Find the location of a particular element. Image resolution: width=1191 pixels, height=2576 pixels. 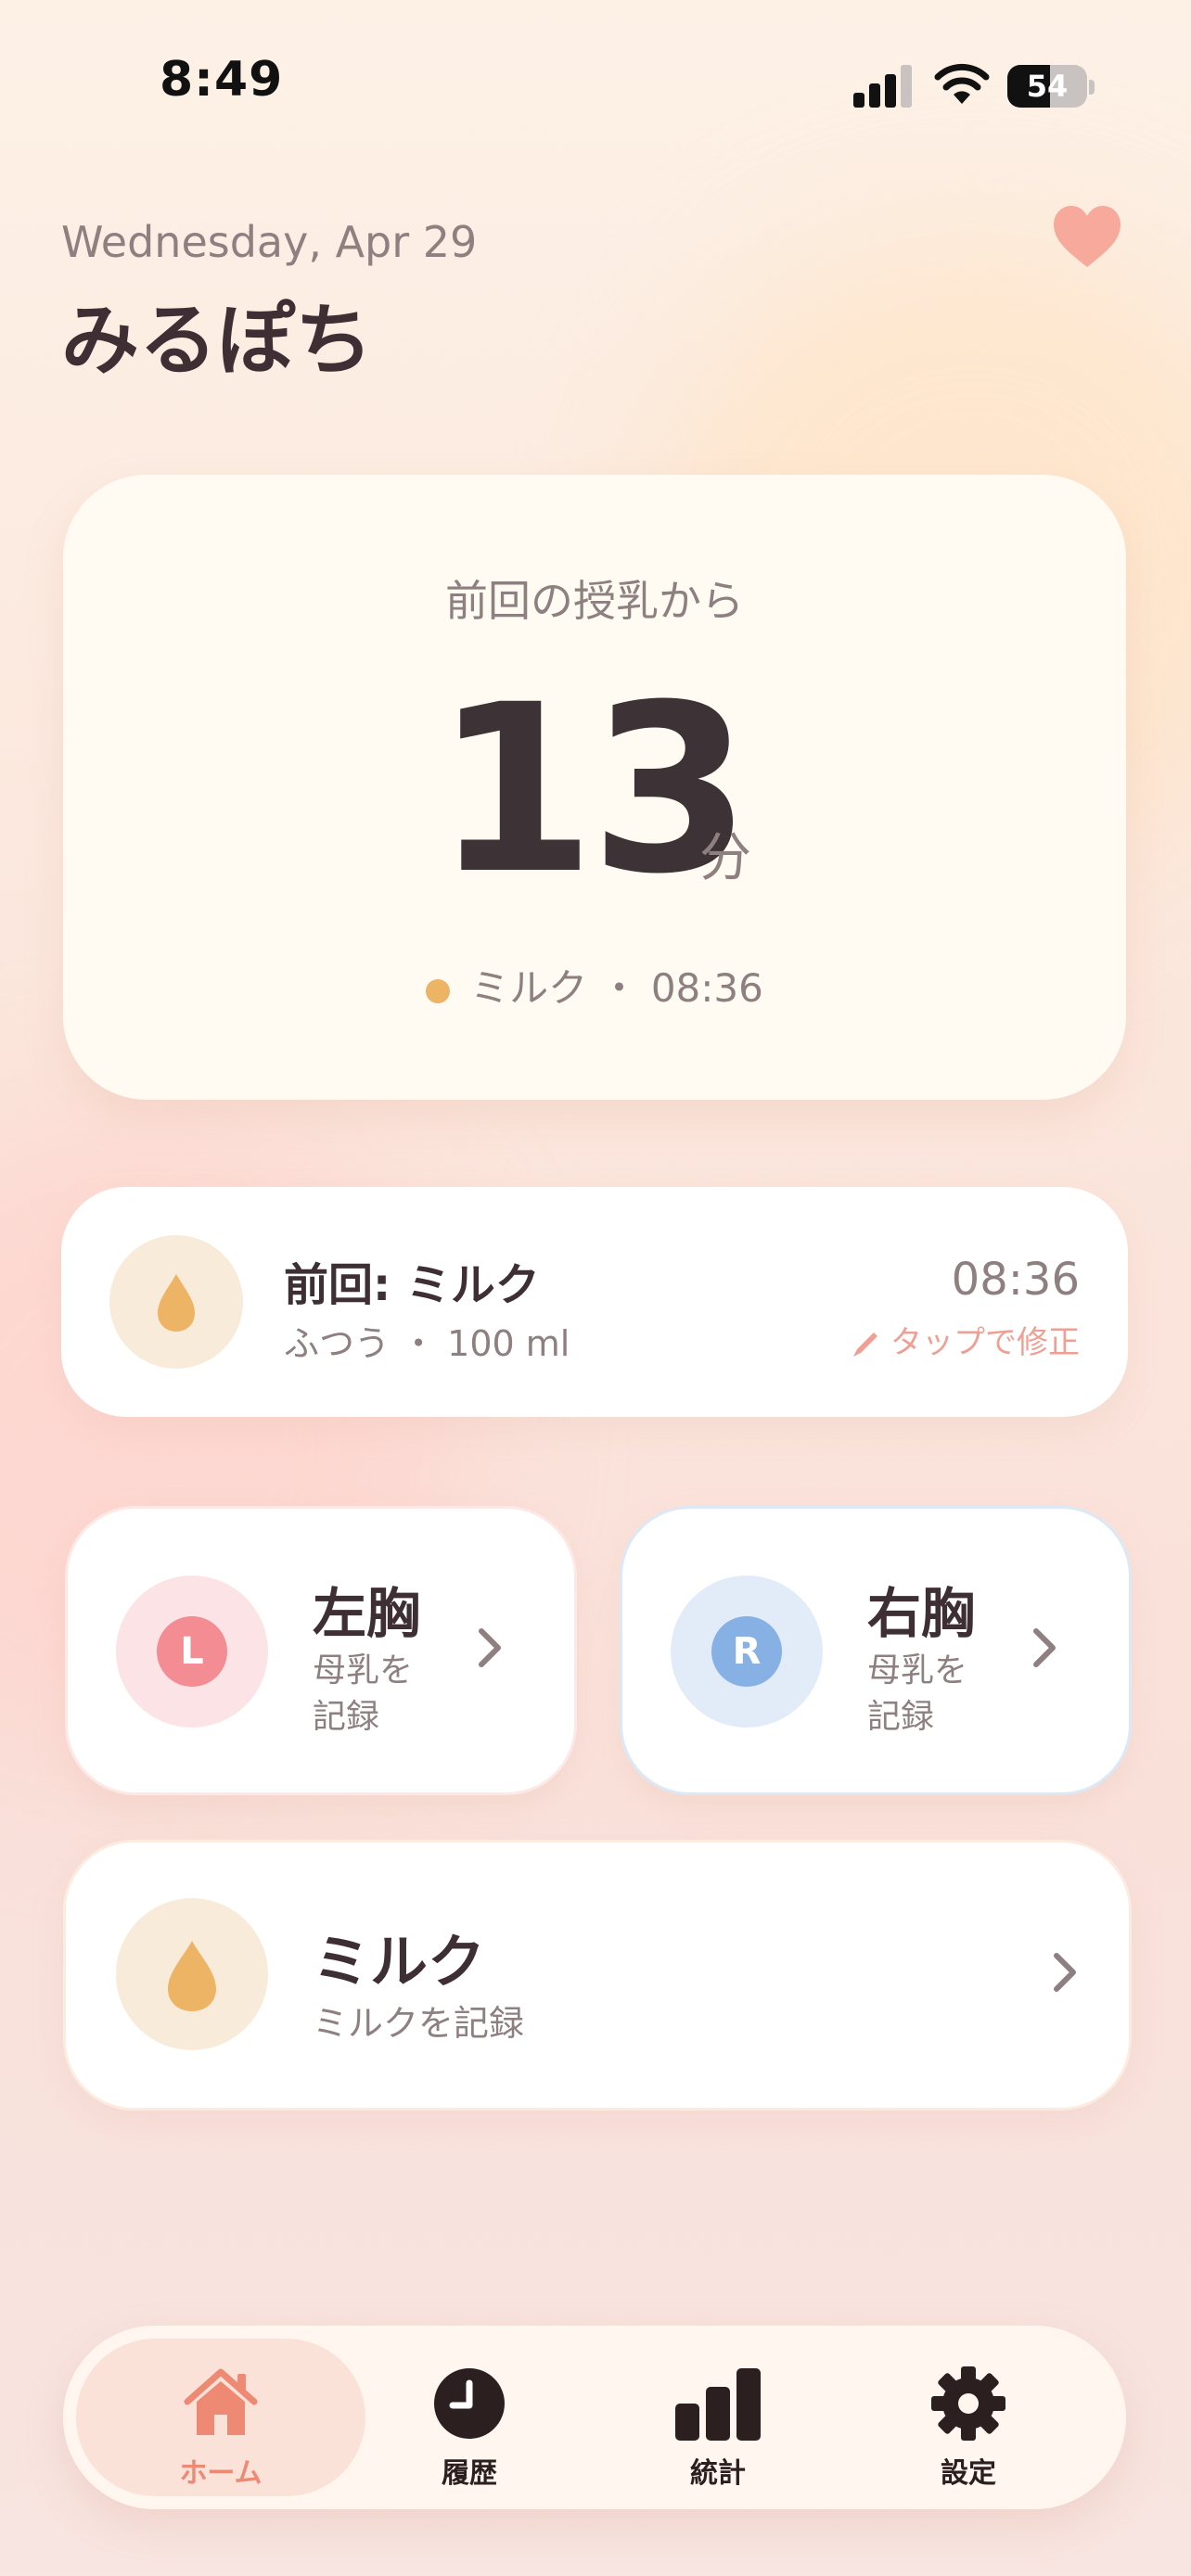

tab-label: 設定 is located at coordinates (969, 2473).